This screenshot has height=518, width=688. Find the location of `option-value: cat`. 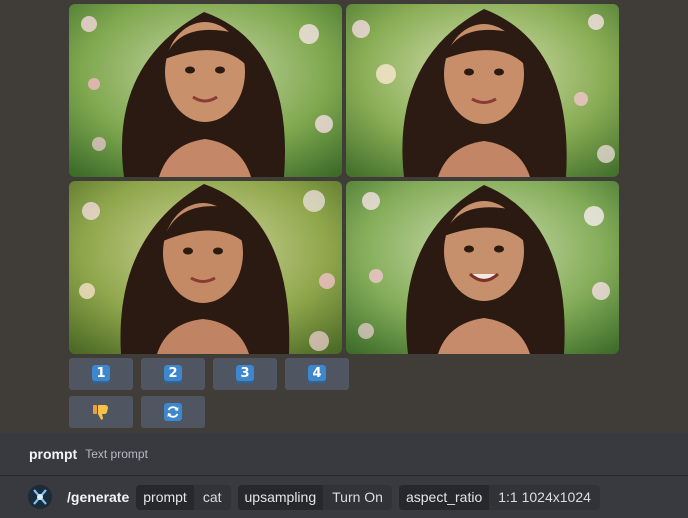

option-value: cat is located at coordinates (212, 497).